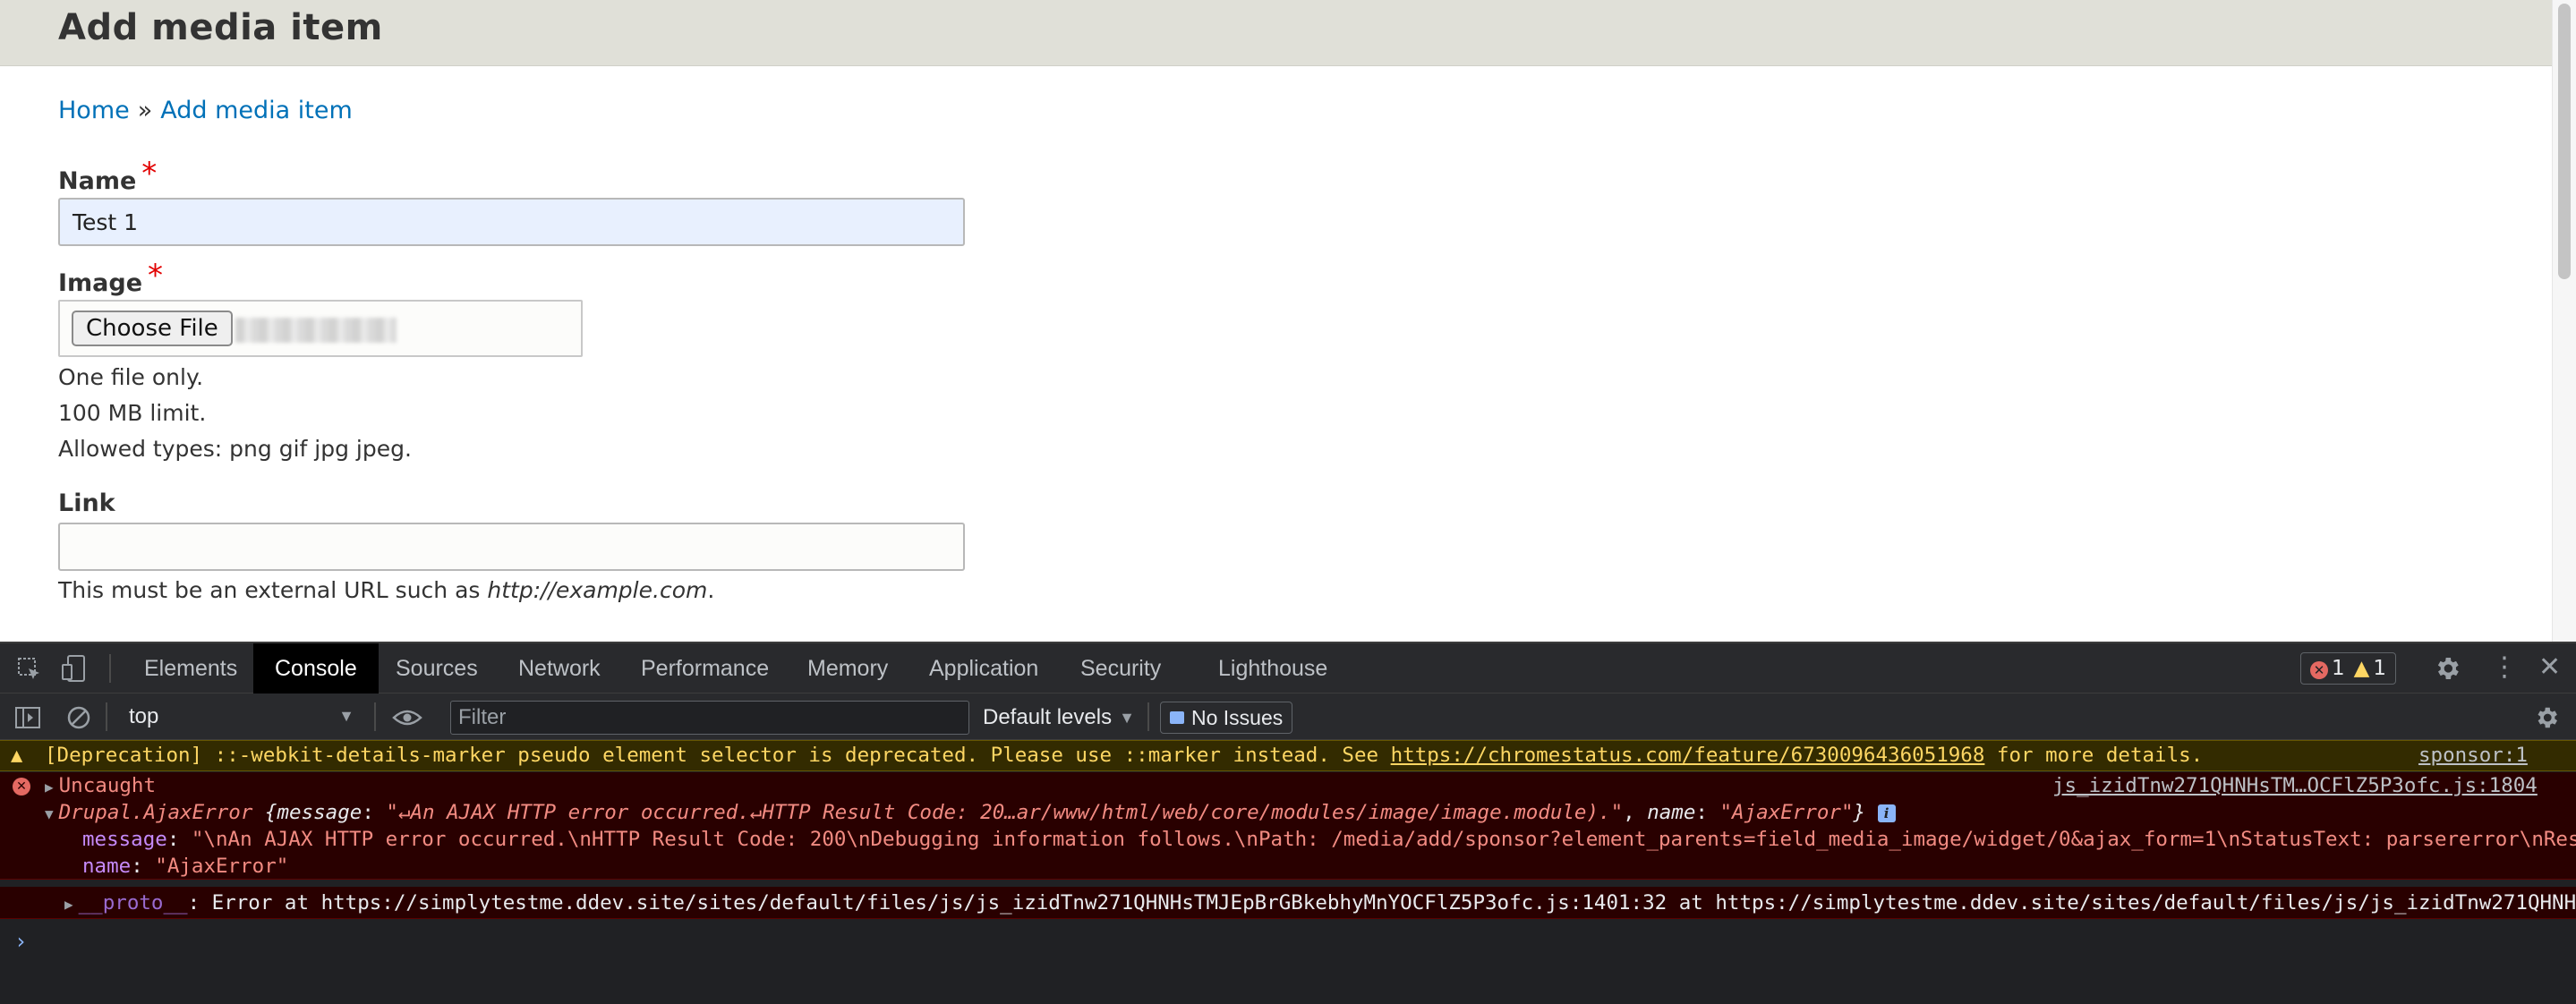 The height and width of the screenshot is (1004, 2576). Describe the element at coordinates (1273, 668) in the screenshot. I see `tab-lighthouse: Lighthouse` at that location.